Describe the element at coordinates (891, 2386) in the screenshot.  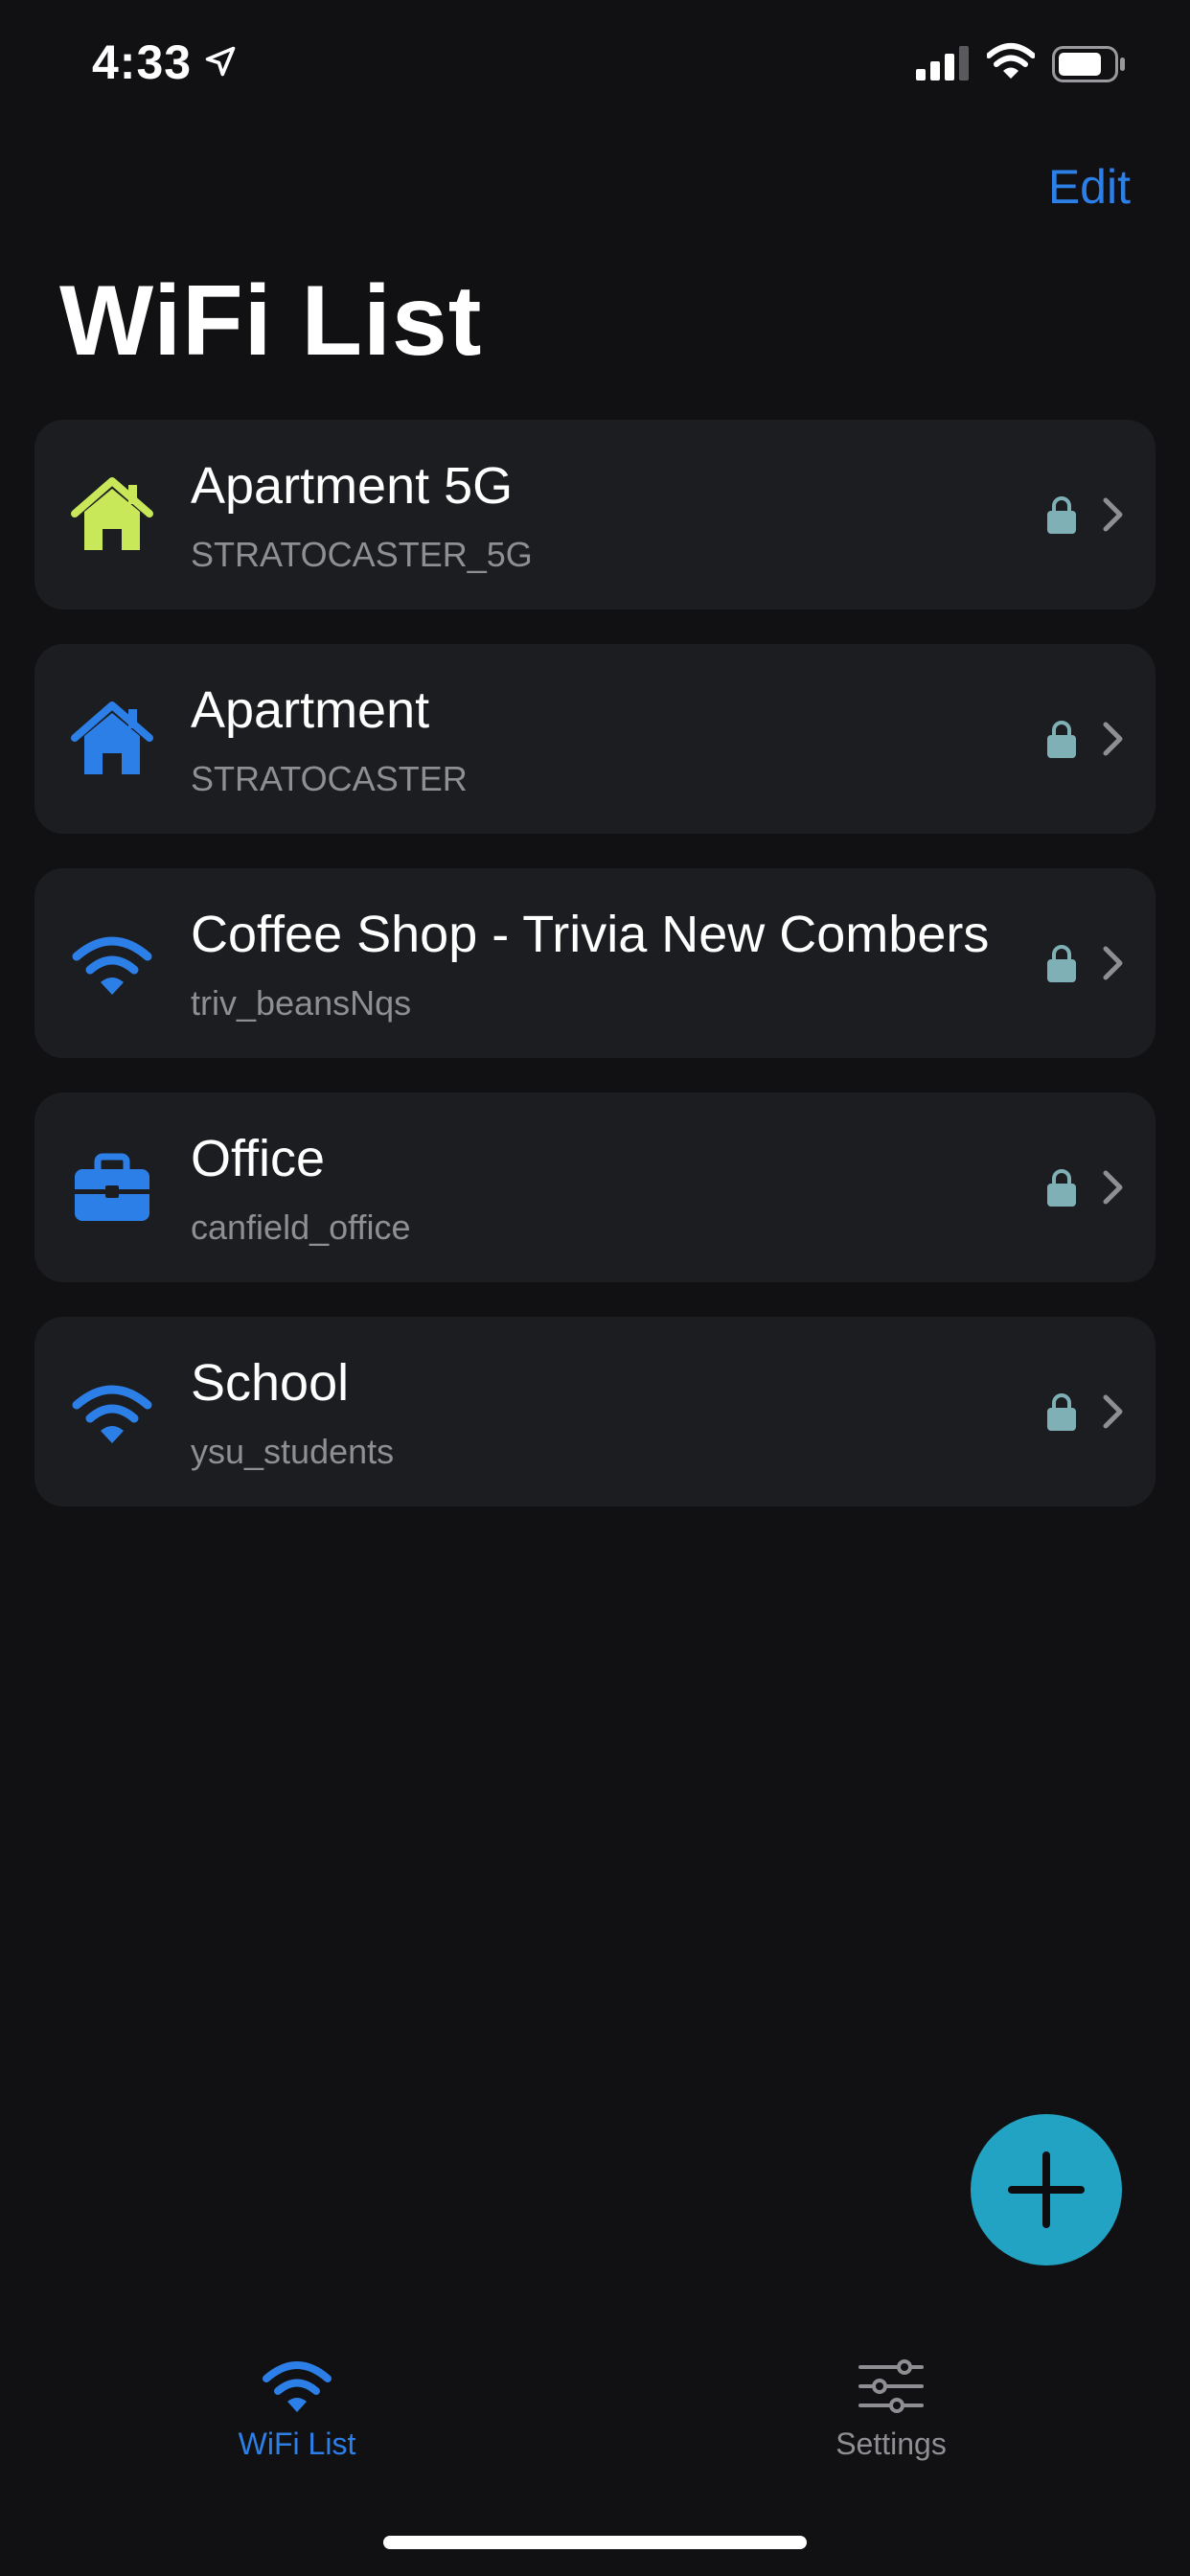
I see `sliders-icon` at that location.